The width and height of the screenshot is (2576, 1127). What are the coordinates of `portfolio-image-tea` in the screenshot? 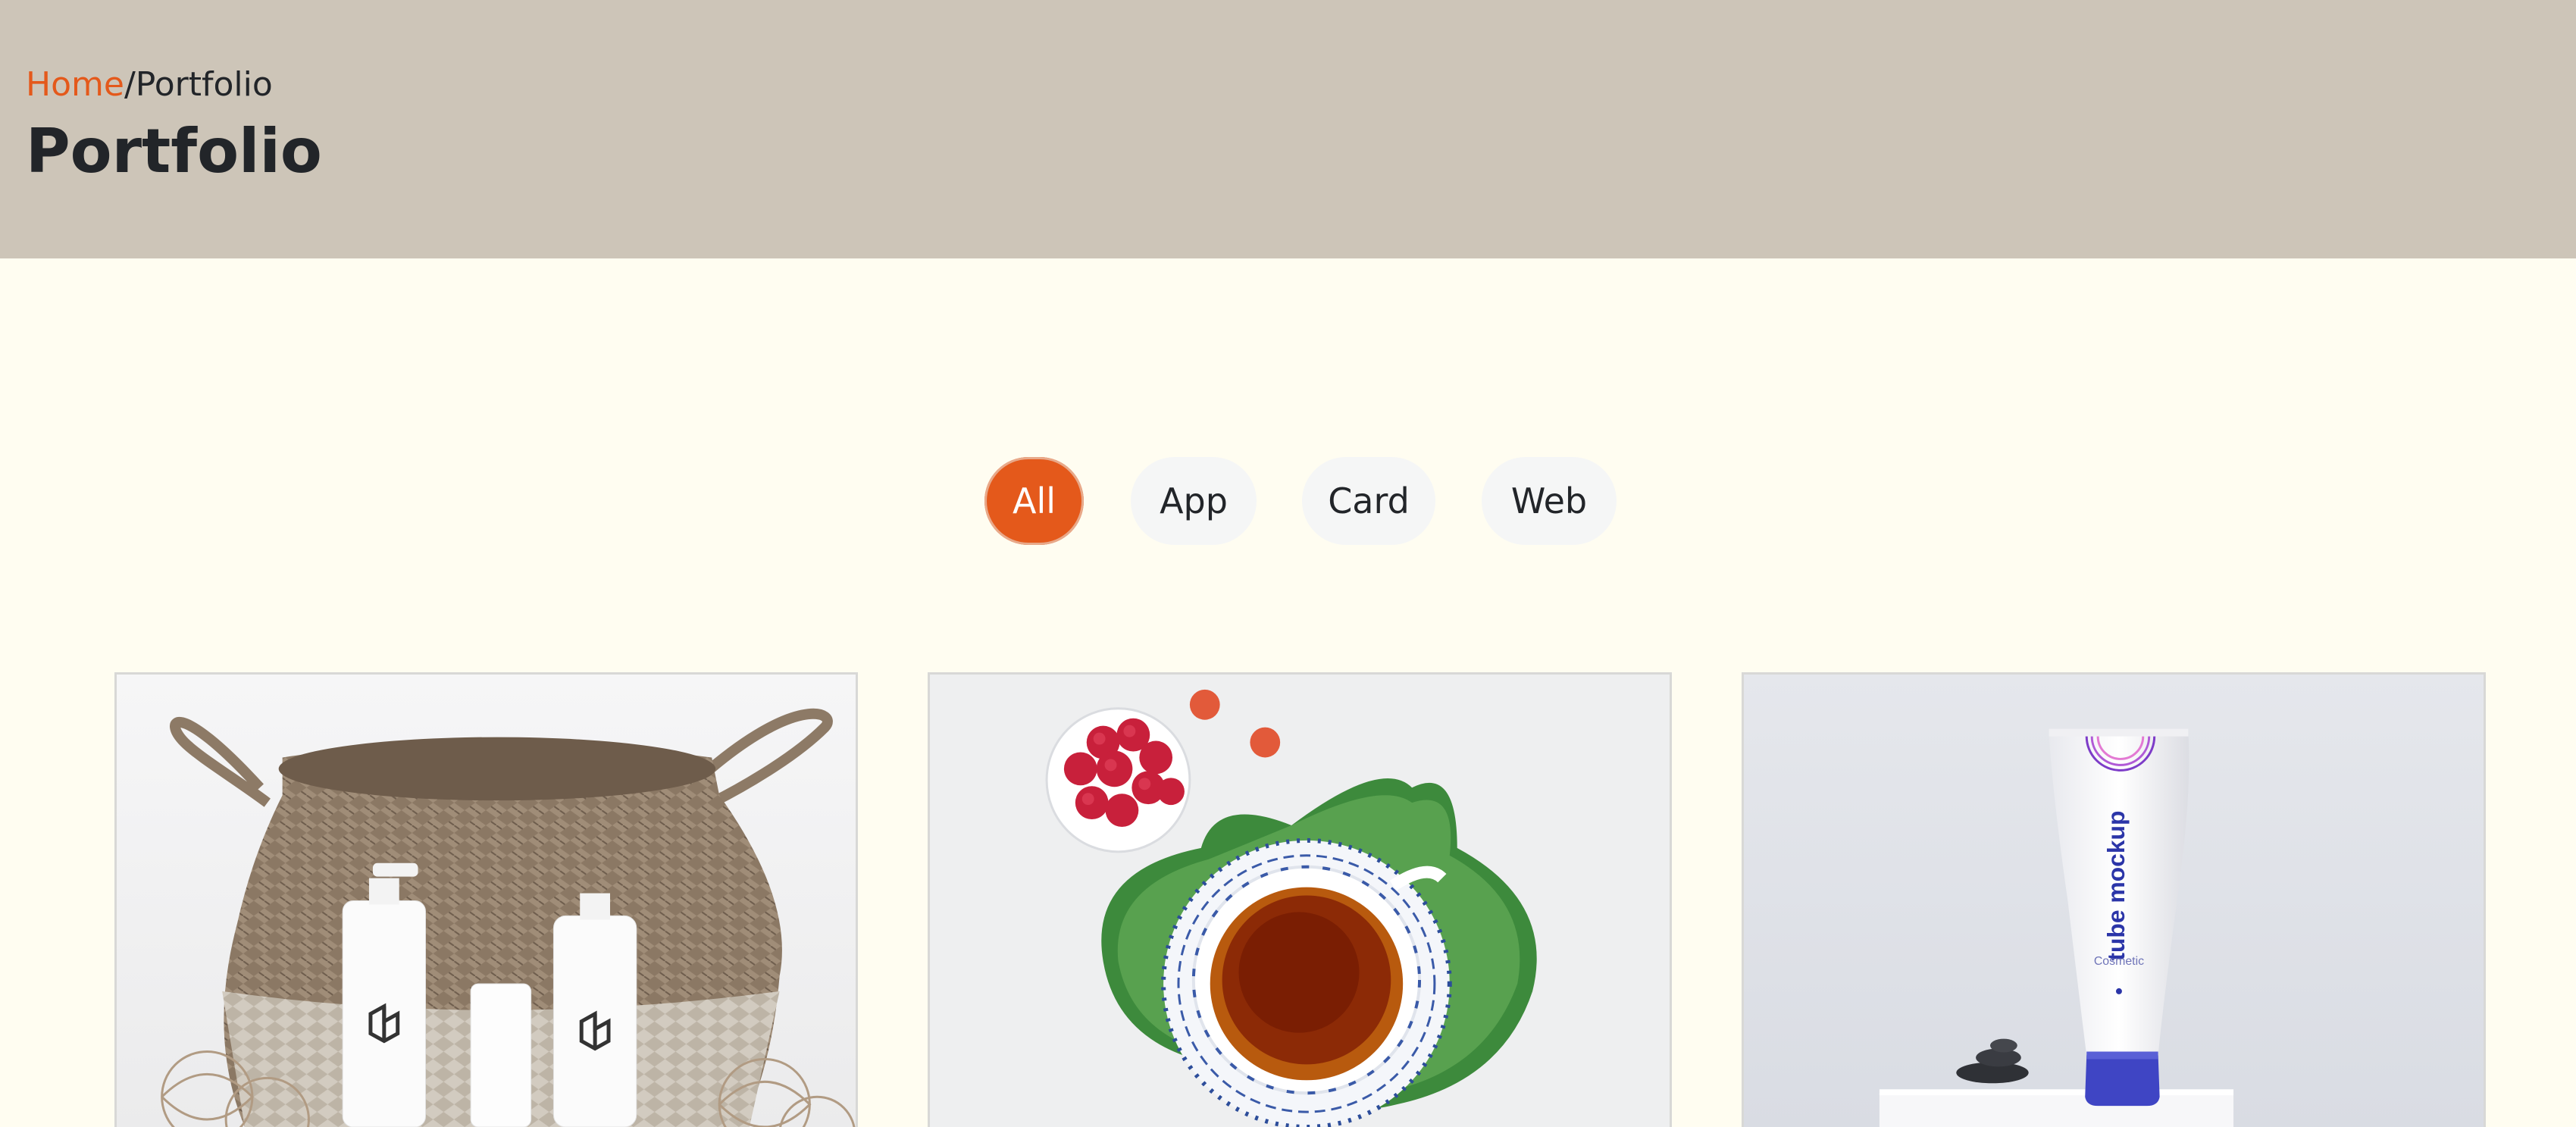 It's located at (1300, 901).